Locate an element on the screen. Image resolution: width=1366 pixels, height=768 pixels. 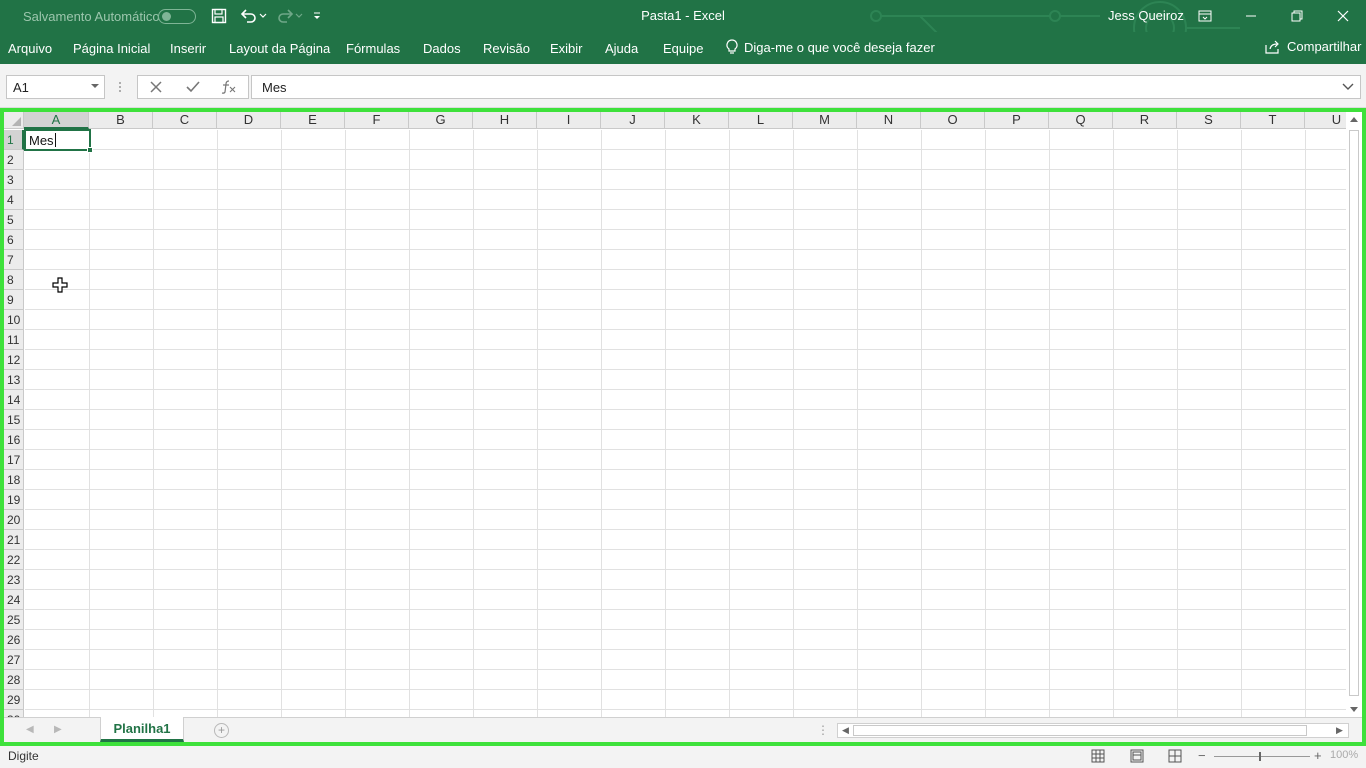
zoom-slider: − + is located at coordinates (1263, 756).